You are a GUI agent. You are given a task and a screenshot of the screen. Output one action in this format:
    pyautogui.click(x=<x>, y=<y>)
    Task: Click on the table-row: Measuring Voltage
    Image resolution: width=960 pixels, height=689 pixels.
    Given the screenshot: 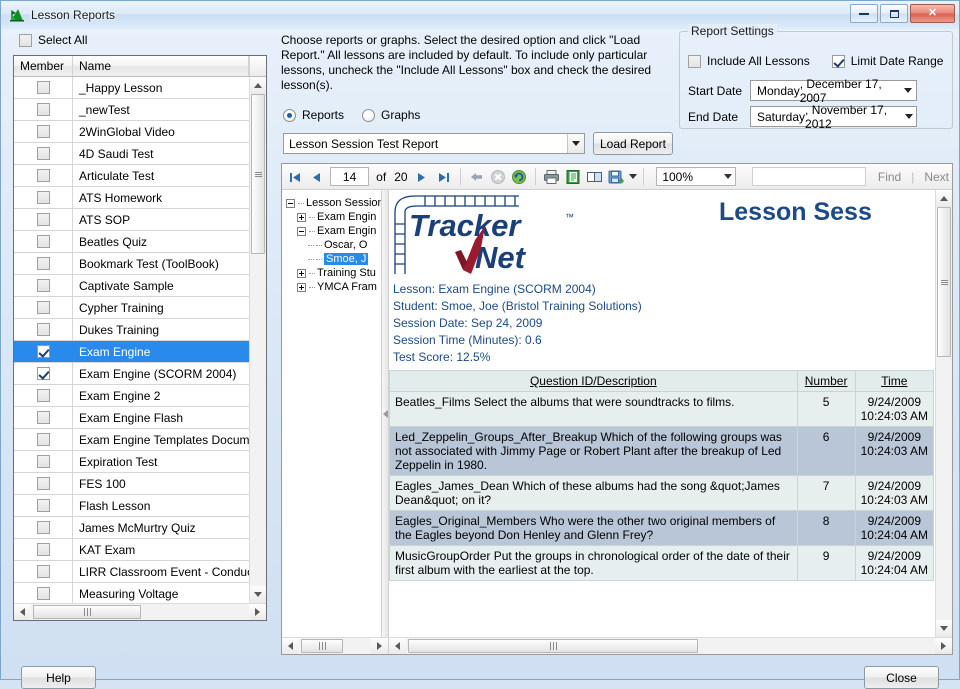 What is the action you would take?
    pyautogui.click(x=131, y=593)
    